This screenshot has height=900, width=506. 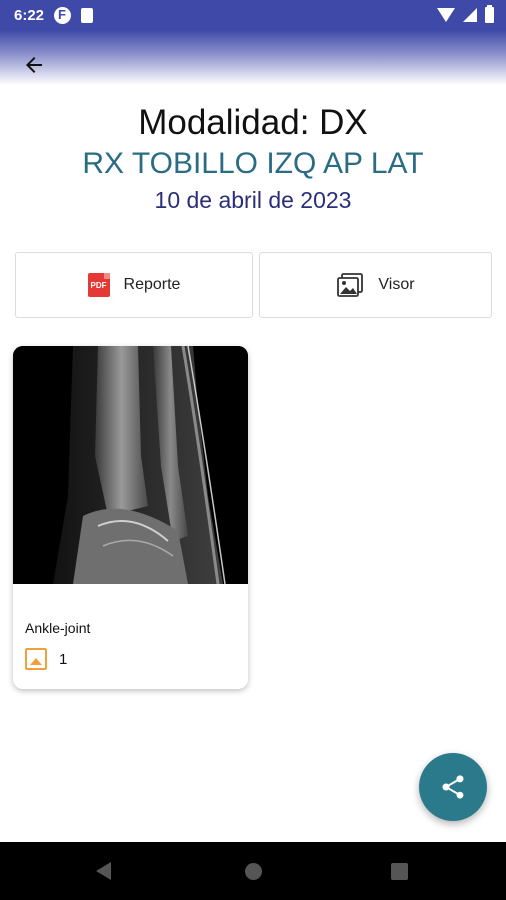 What do you see at coordinates (63, 15) in the screenshot?
I see `app-f-icon` at bounding box center [63, 15].